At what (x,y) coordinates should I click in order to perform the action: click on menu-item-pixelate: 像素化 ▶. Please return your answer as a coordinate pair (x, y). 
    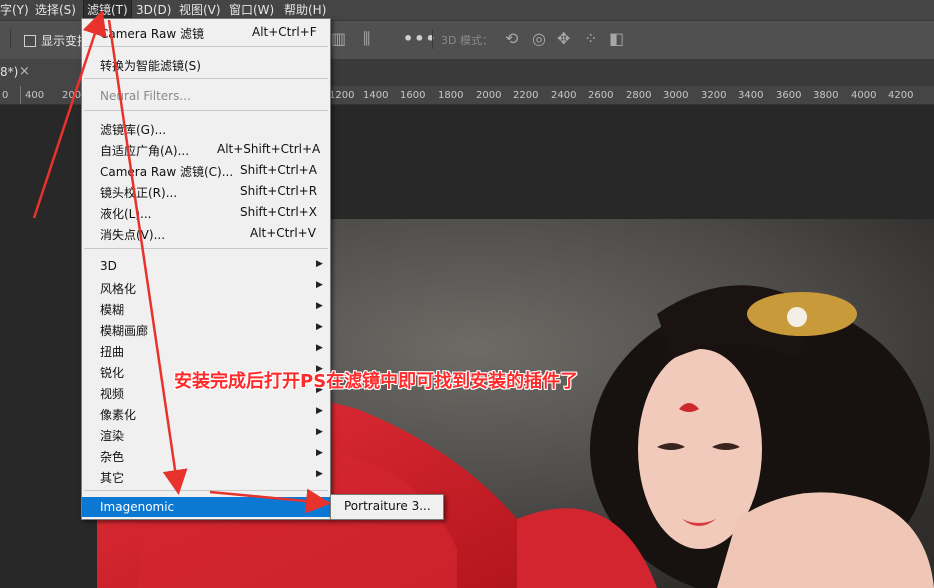
    Looking at the image, I should click on (206, 413).